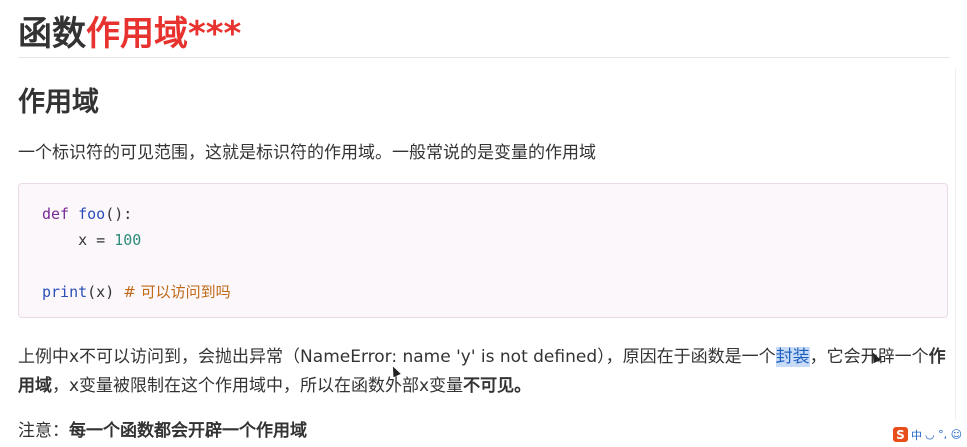 This screenshot has height=447, width=967. Describe the element at coordinates (128, 240) in the screenshot. I see `code-number: 100` at that location.